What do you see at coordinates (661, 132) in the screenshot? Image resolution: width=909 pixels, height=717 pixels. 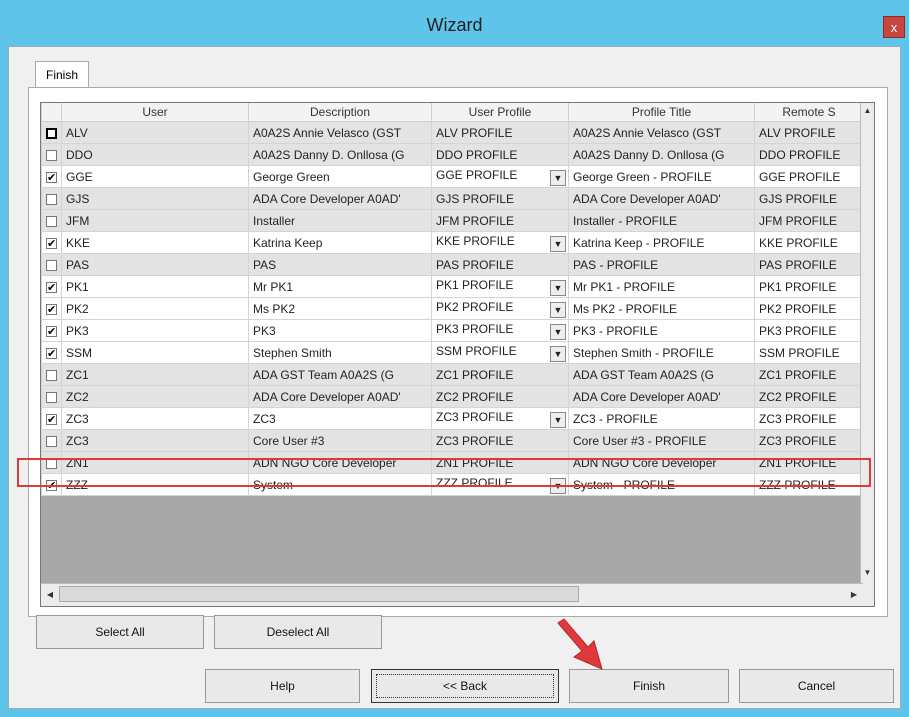 I see `profile-title-cell: A0A2S Annie Velasco (GST` at bounding box center [661, 132].